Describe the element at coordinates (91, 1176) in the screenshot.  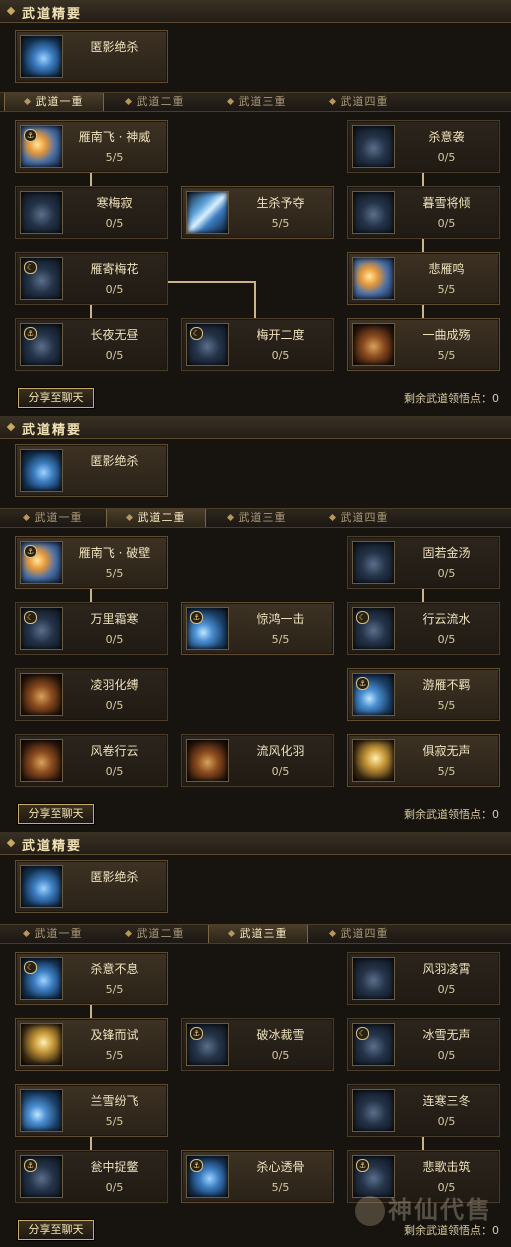
I see `skill-card: ⚓ 瓮中捉鳖 0/5` at that location.